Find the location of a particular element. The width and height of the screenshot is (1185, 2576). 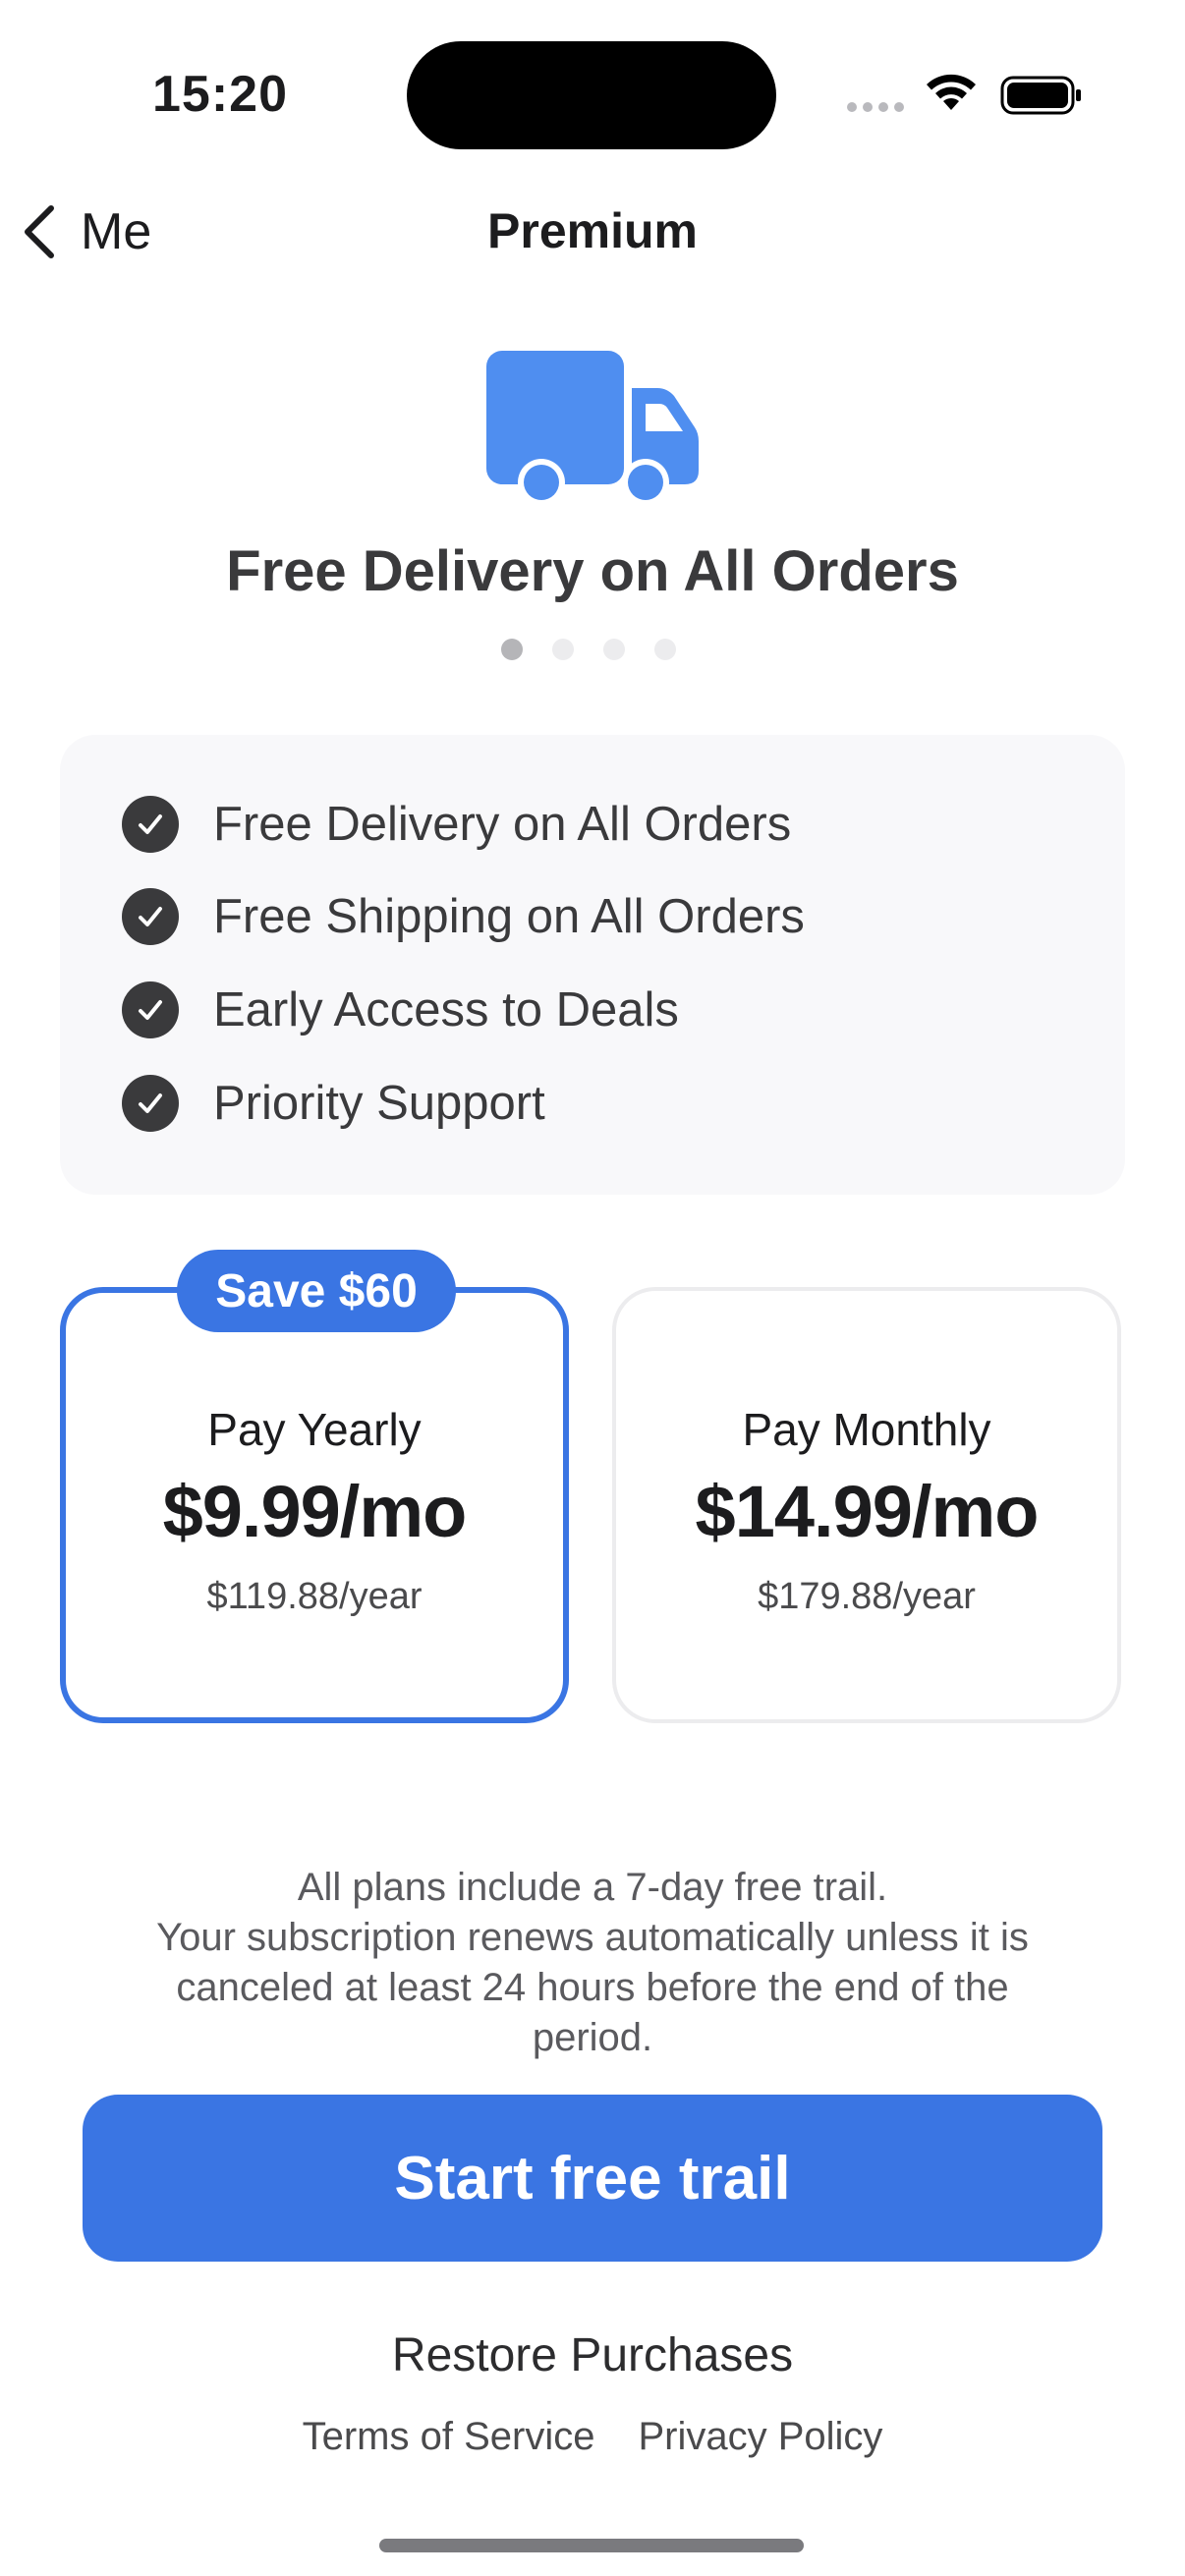

status-time: 15:20 is located at coordinates (220, 94).